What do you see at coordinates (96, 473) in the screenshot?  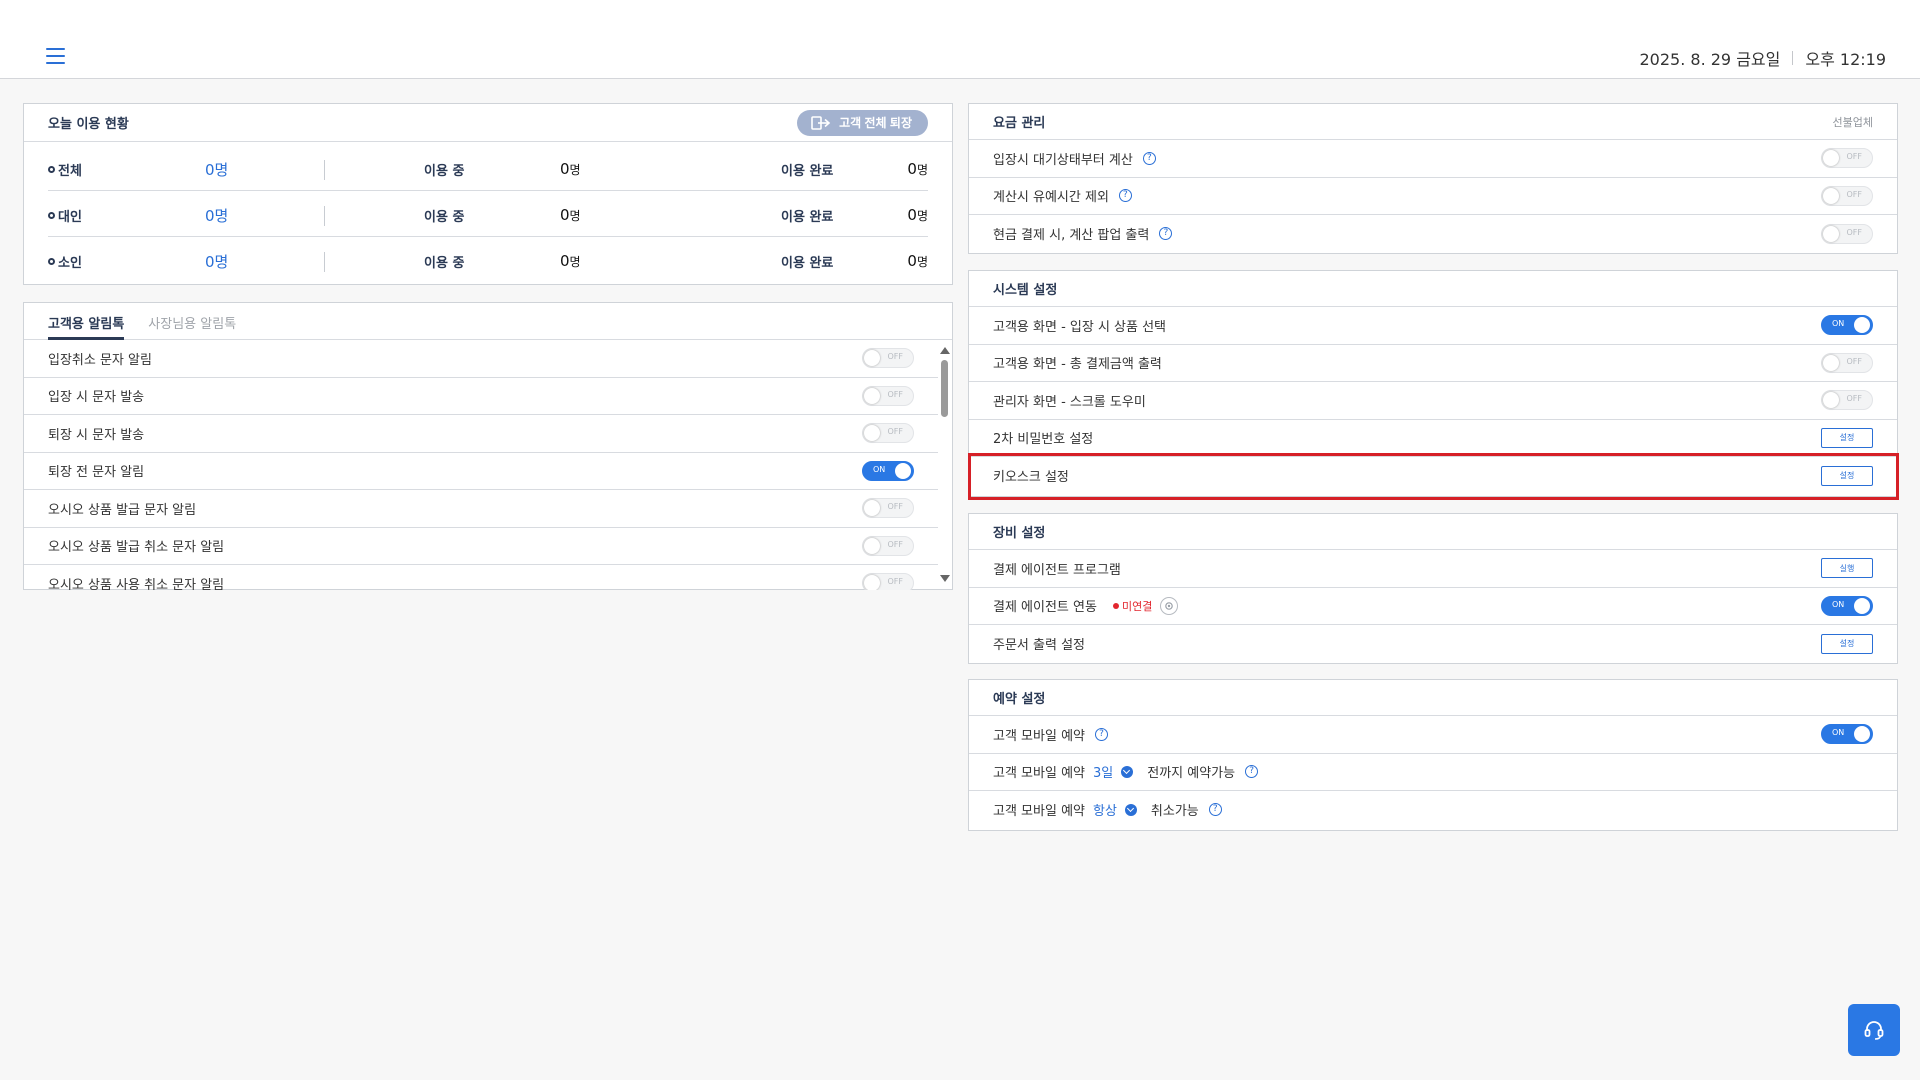 I see `item-label: 퇴장 전 문자 알림` at bounding box center [96, 473].